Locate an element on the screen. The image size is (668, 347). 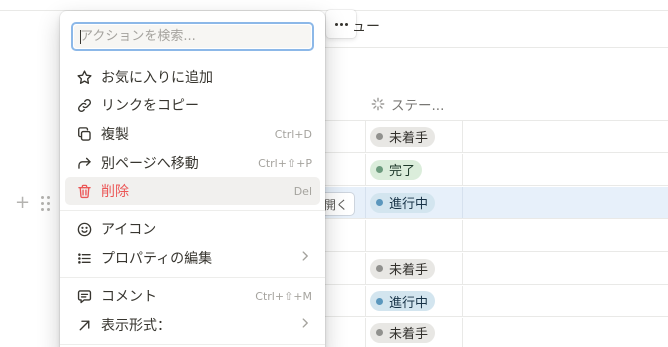
menu-item-comment: コメント Ctrl+⇧+M is located at coordinates (192, 296).